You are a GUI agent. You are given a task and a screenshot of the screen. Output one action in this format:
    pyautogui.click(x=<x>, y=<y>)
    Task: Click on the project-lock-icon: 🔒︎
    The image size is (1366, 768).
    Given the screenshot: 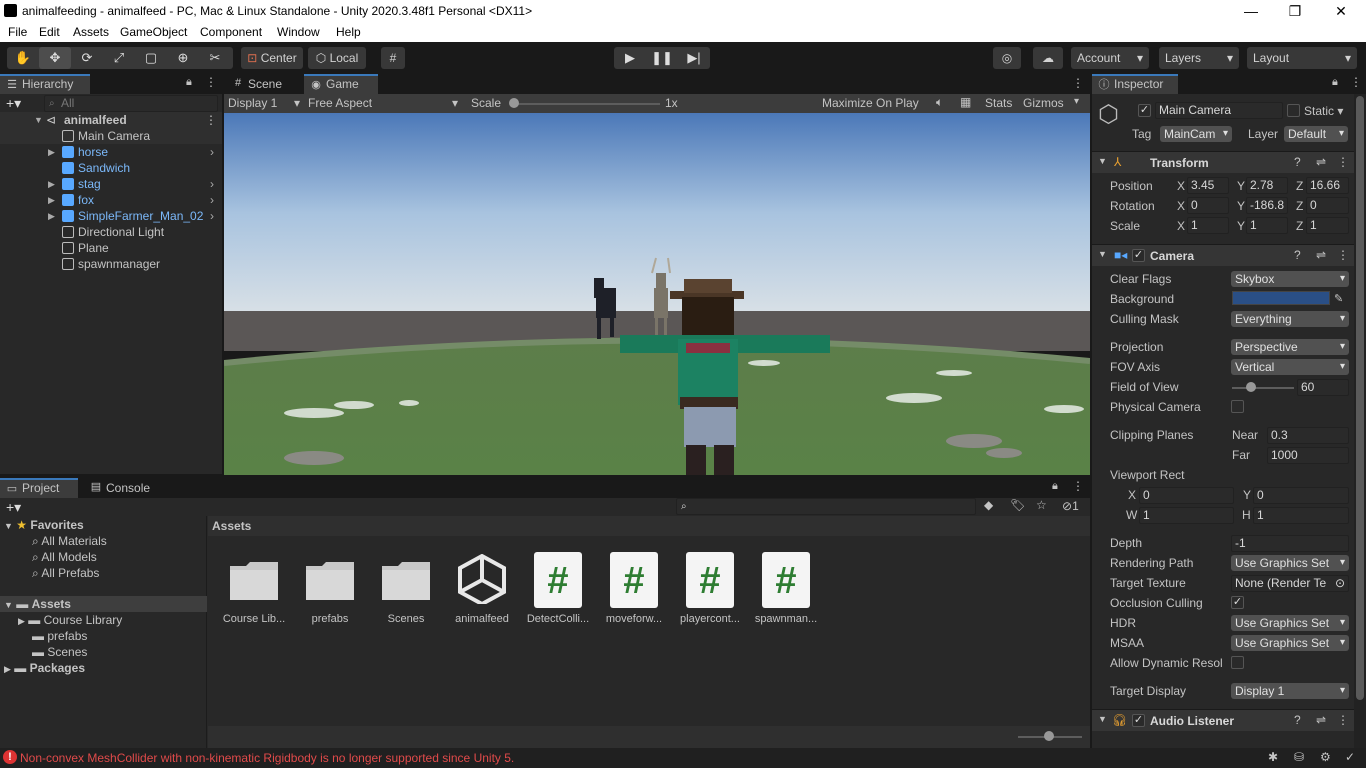 What is the action you would take?
    pyautogui.click(x=1055, y=486)
    